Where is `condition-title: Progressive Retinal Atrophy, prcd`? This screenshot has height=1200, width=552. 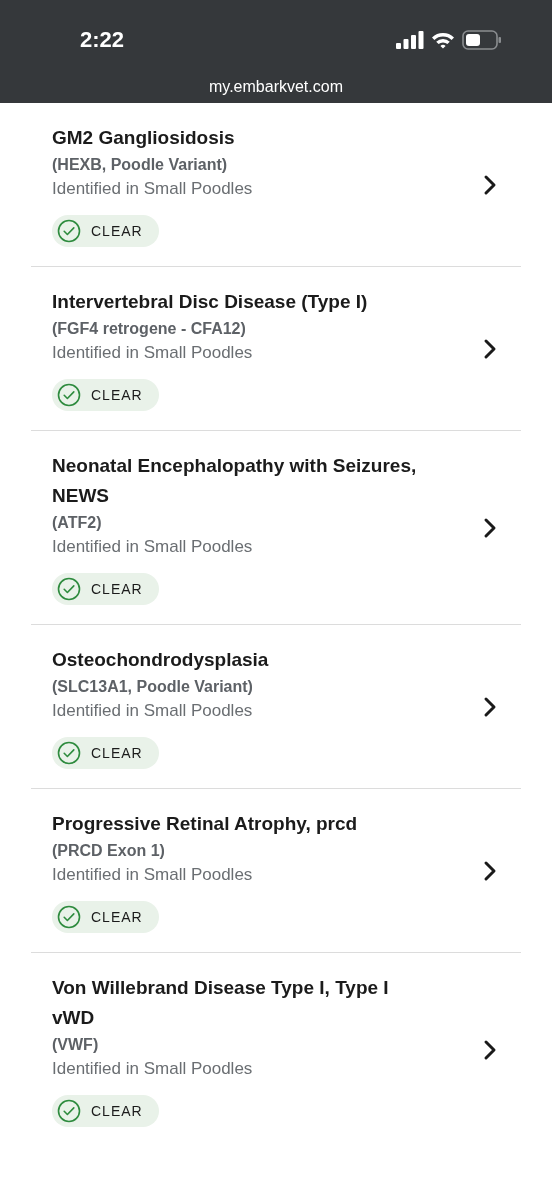
condition-title: Progressive Retinal Atrophy, prcd is located at coordinates (205, 824).